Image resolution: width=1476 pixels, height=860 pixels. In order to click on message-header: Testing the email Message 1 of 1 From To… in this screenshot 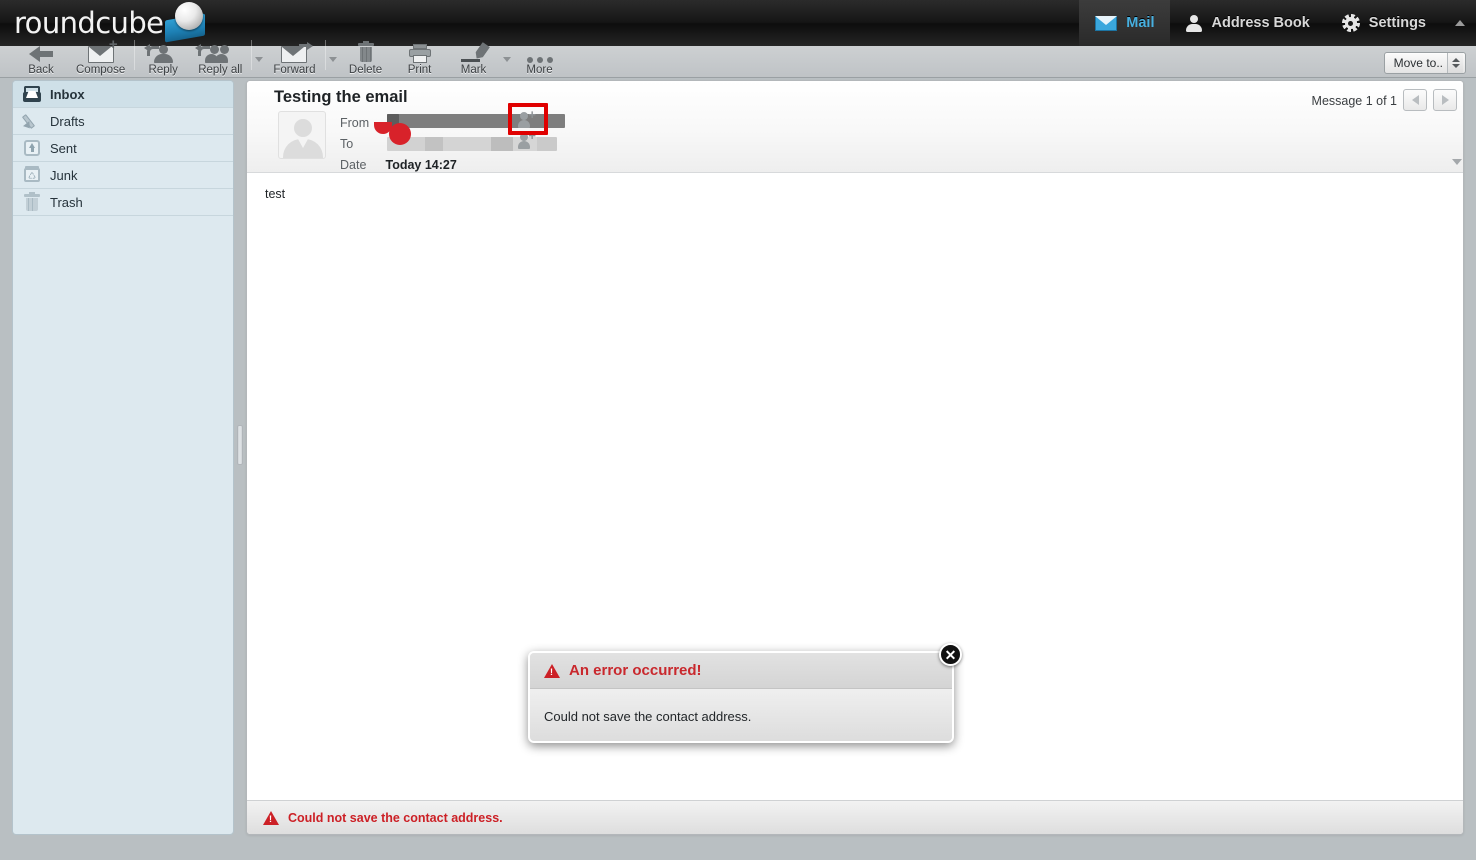, I will do `click(855, 127)`.